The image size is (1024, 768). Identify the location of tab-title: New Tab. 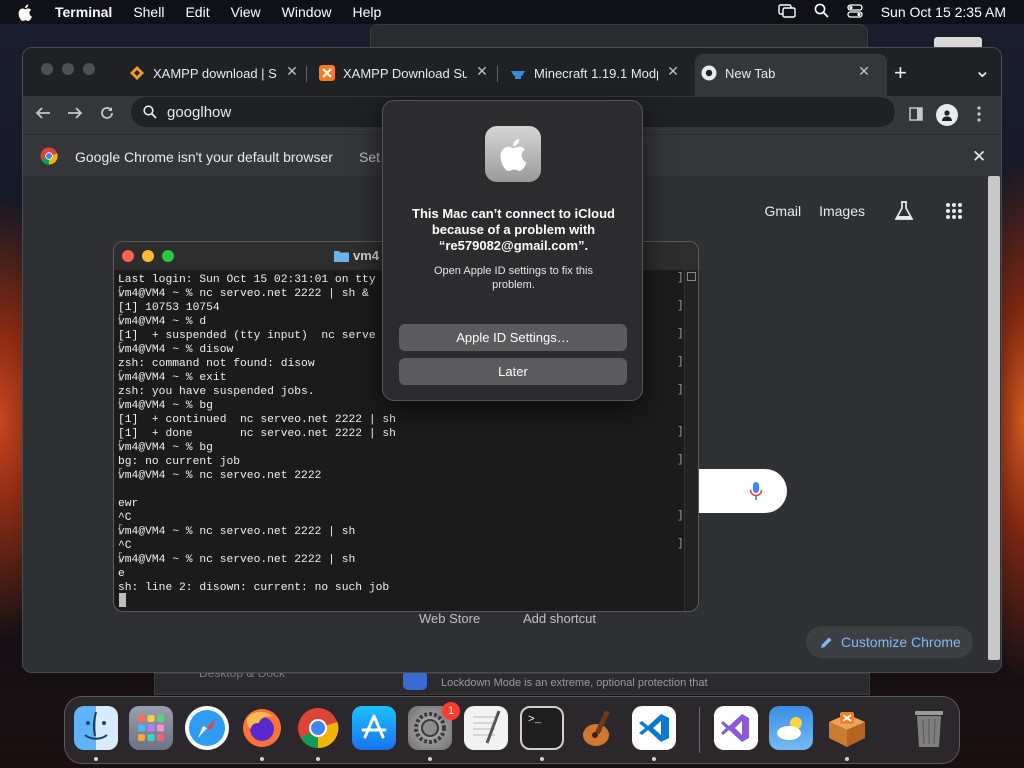
(750, 73).